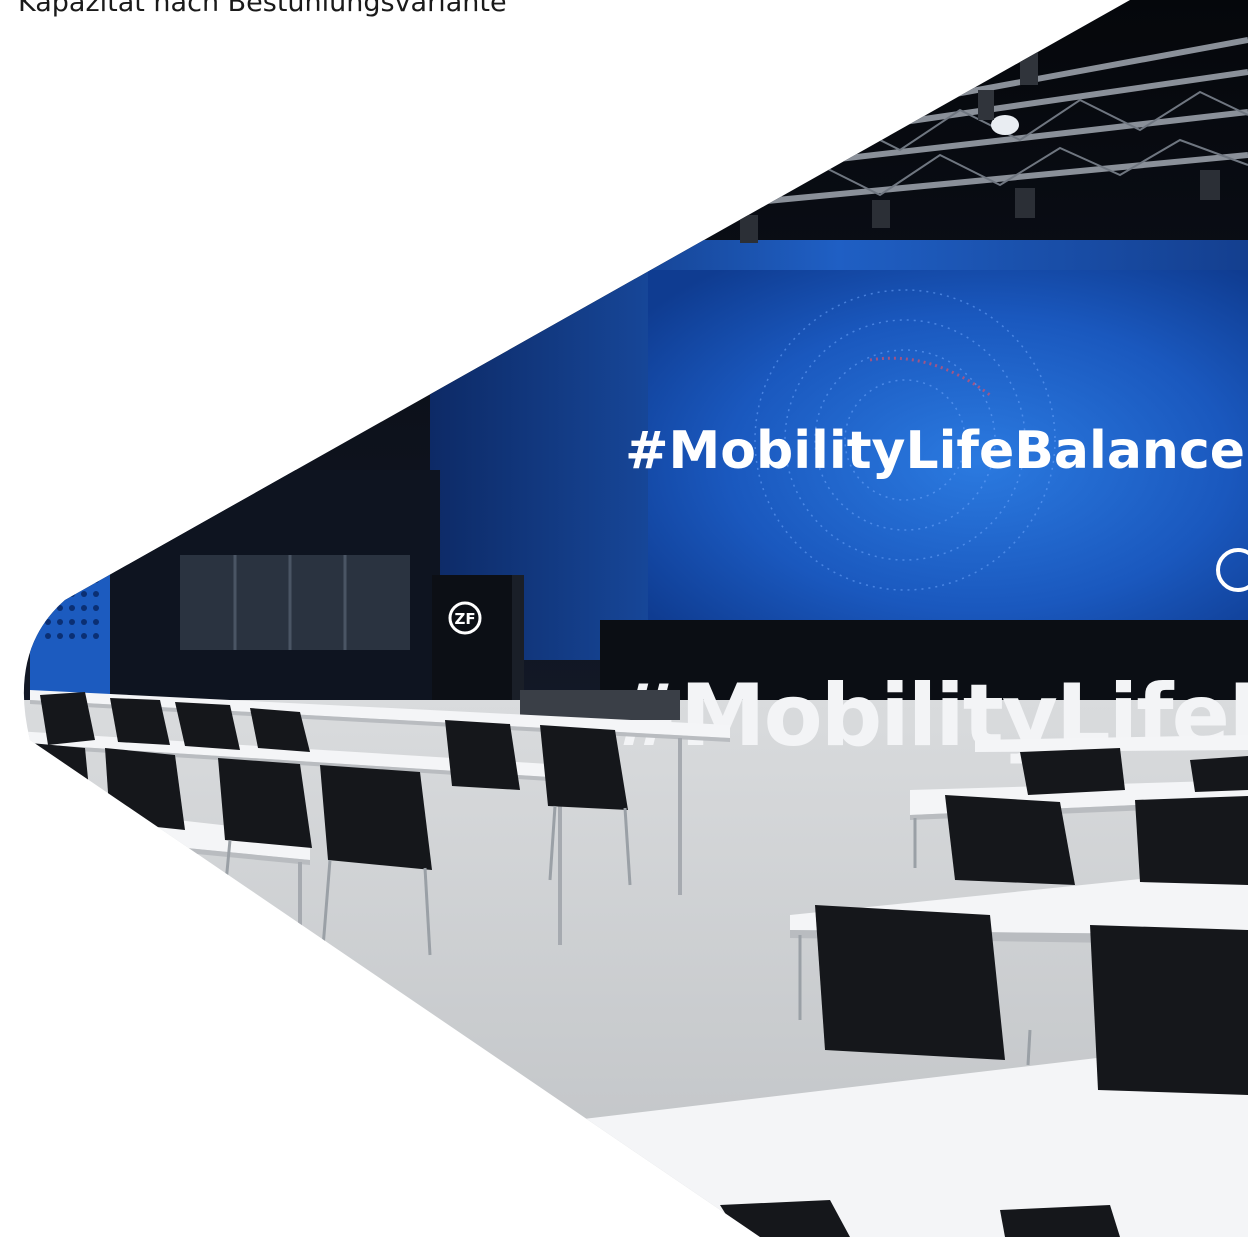 The image size is (1248, 1237). Describe the element at coordinates (935, 451) in the screenshot. I see `screen-hashtag: #MobilityLifeBalance` at that location.